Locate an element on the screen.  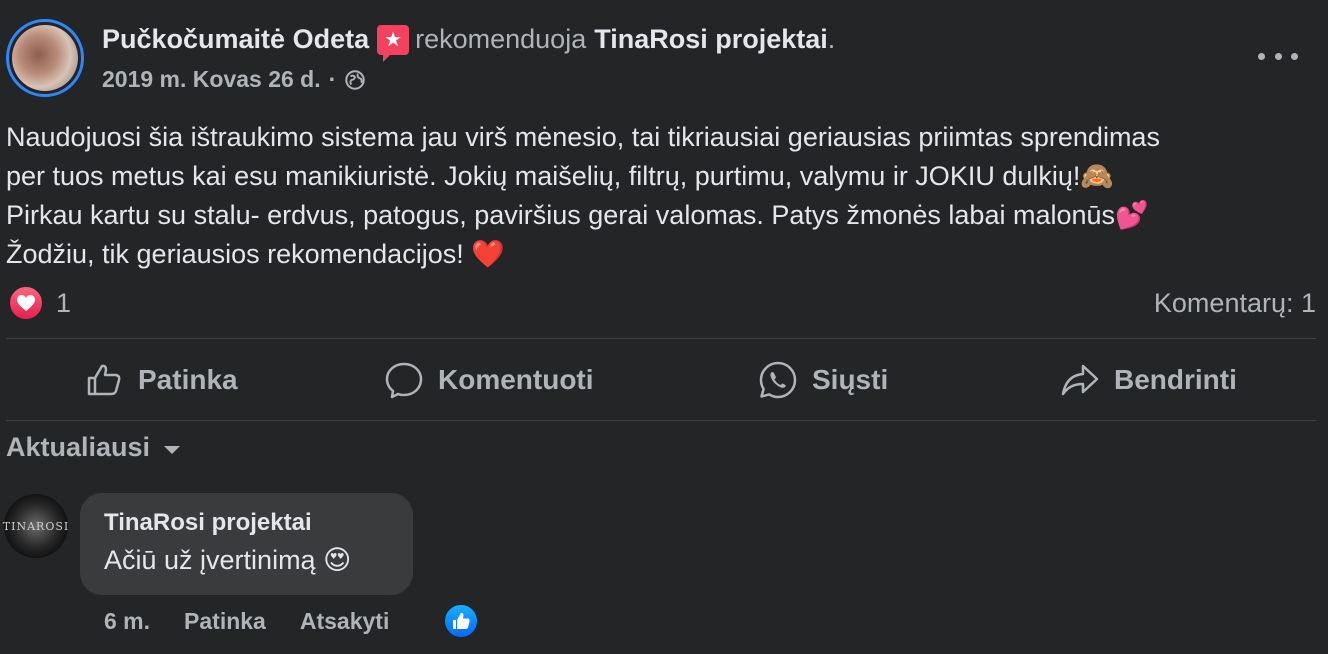
comment-sort-dropdown: Aktualiausi is located at coordinates (93, 447).